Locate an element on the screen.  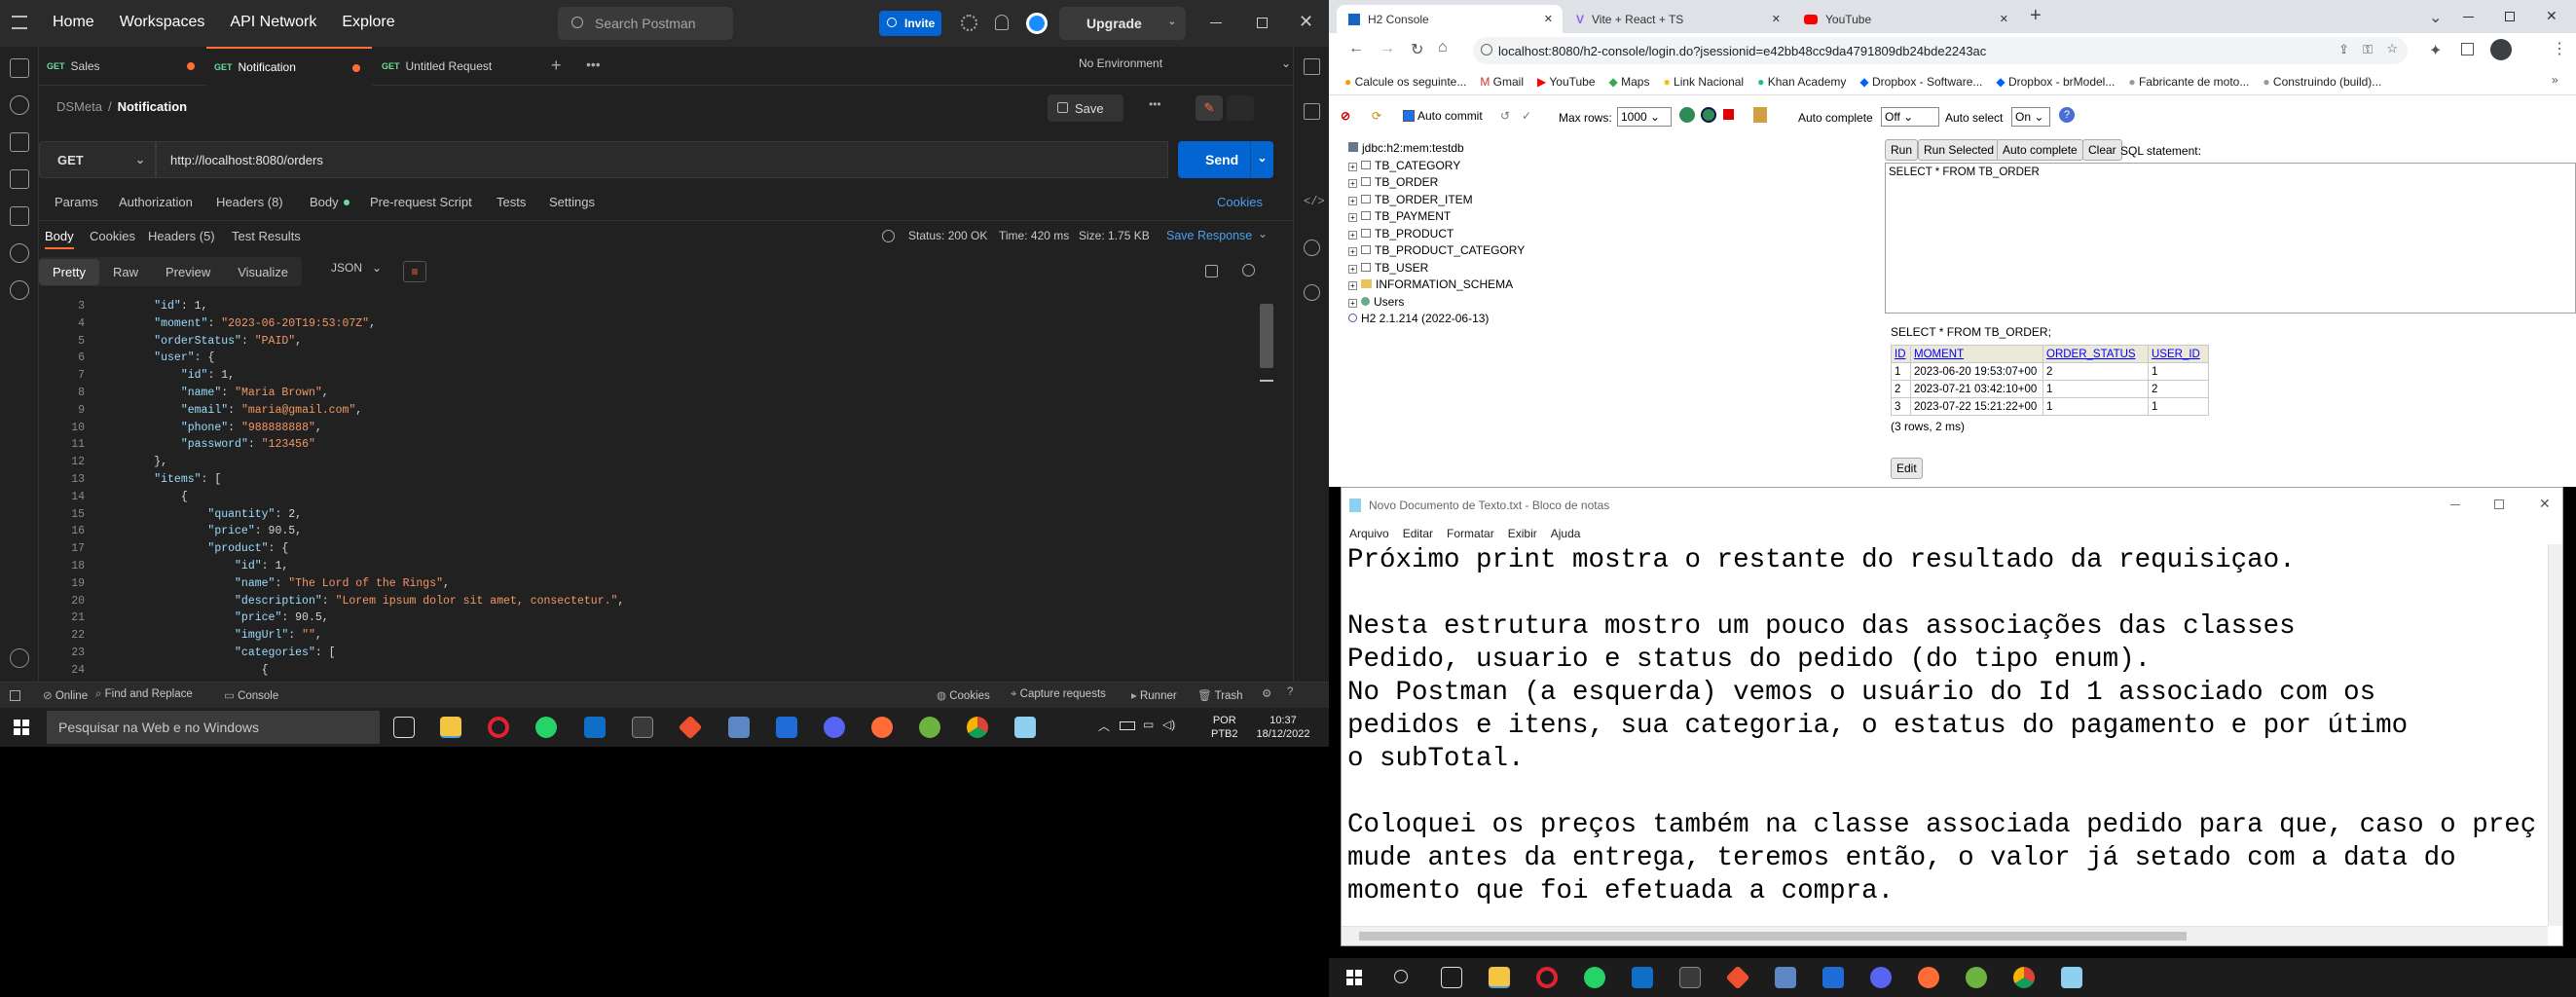
nav-home: Home is located at coordinates (73, 22).